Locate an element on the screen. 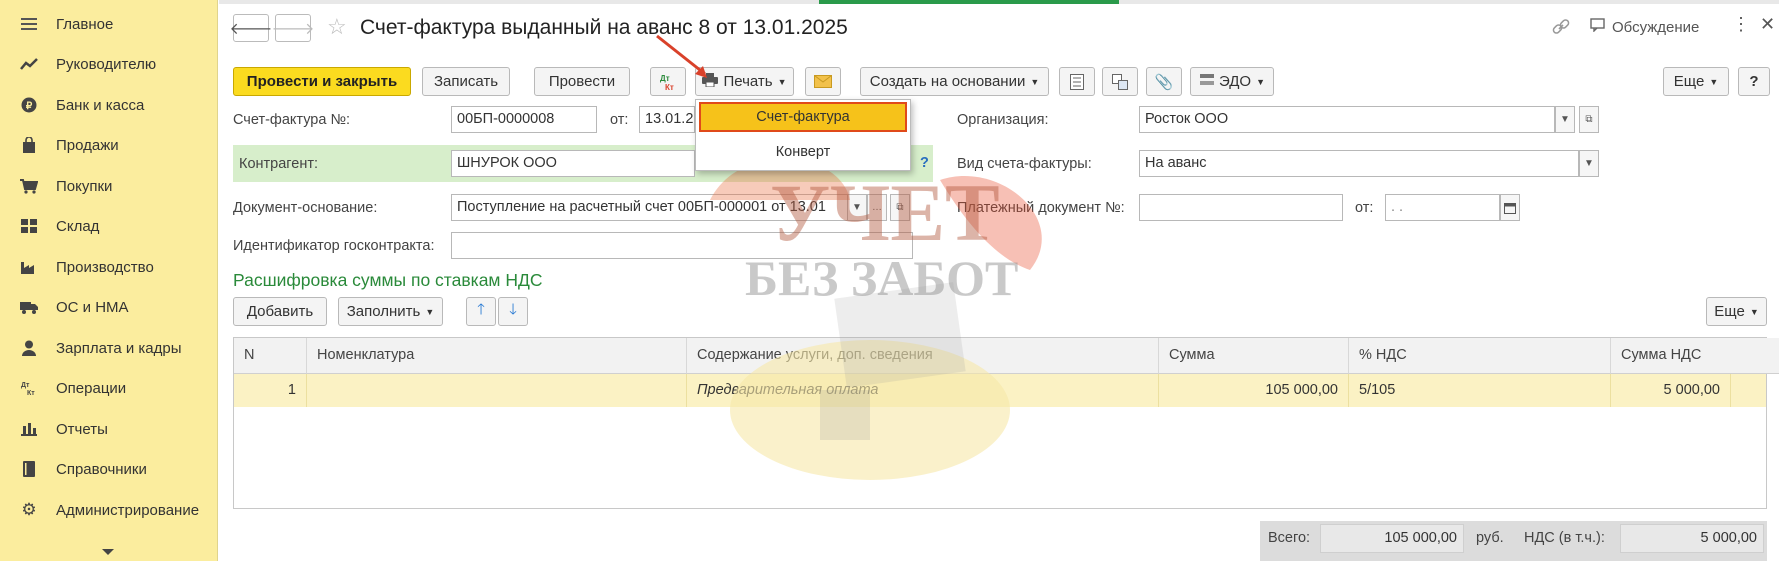 This screenshot has width=1779, height=561. sidebar-item-assets: ОС и НМА is located at coordinates (109, 307).